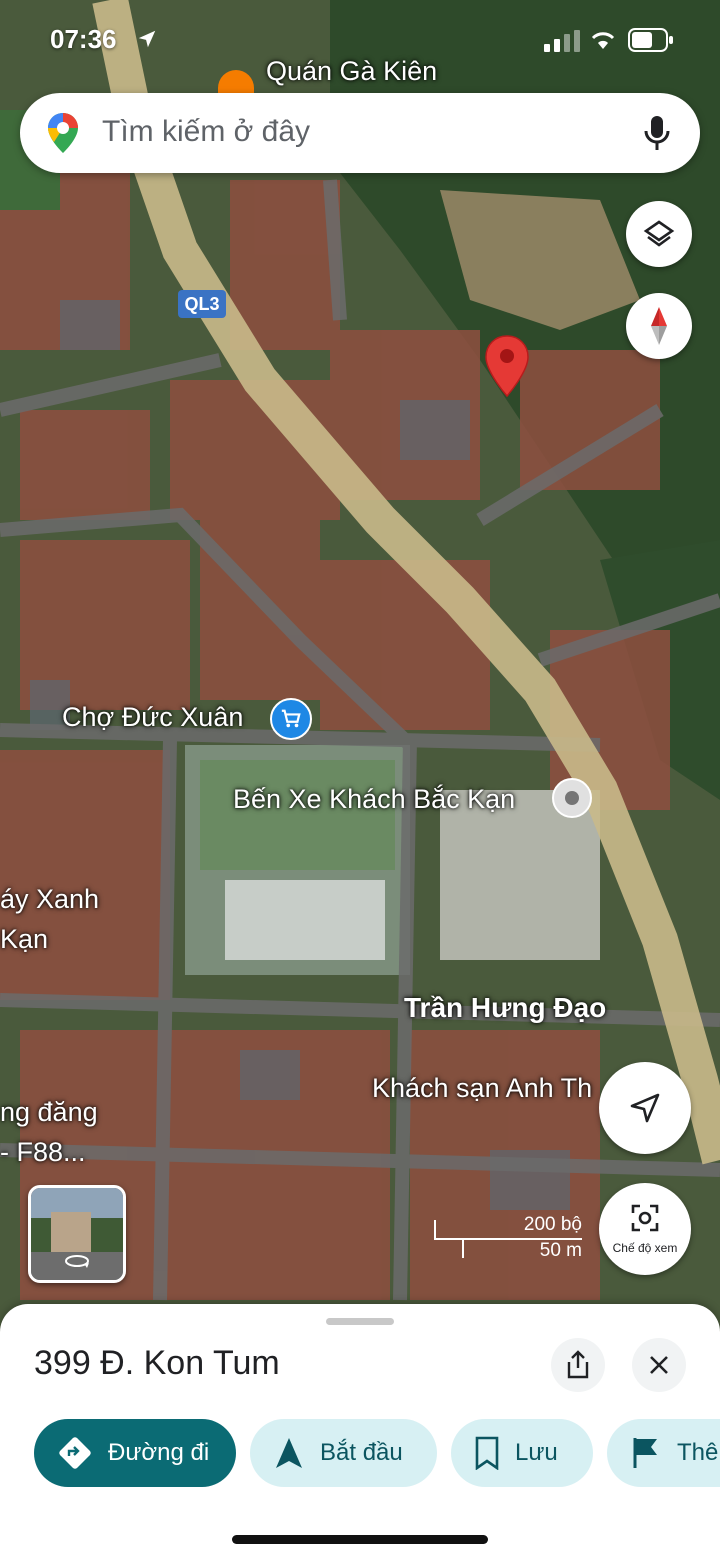 This screenshot has height=1557, width=720. I want to click on lens-camera-icon, so click(645, 1218).